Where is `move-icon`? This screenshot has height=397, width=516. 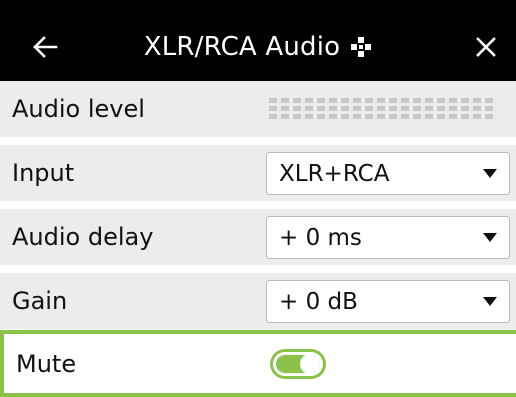 move-icon is located at coordinates (361, 47).